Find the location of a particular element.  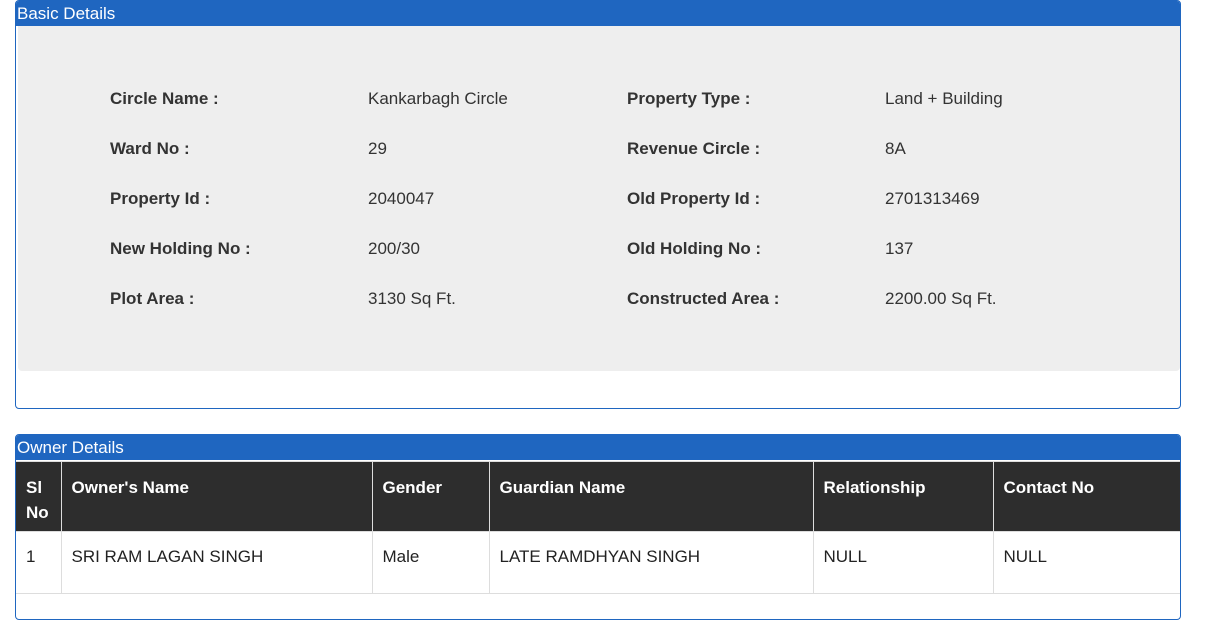

column-header-guardian-name: Guardian Name is located at coordinates (651, 496).